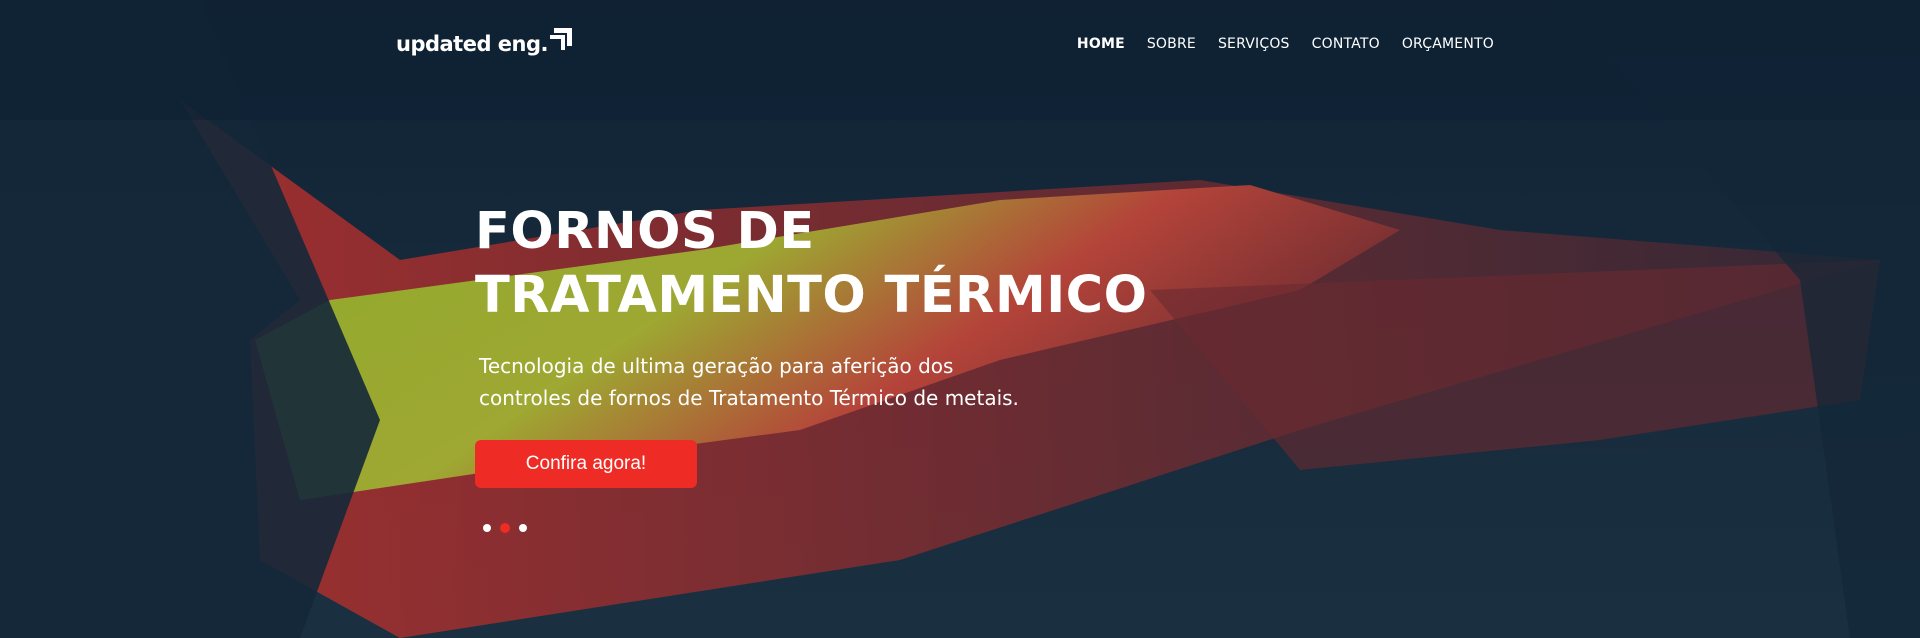 The height and width of the screenshot is (638, 1920). What do you see at coordinates (561, 39) in the screenshot?
I see `logo-arrow-icon` at bounding box center [561, 39].